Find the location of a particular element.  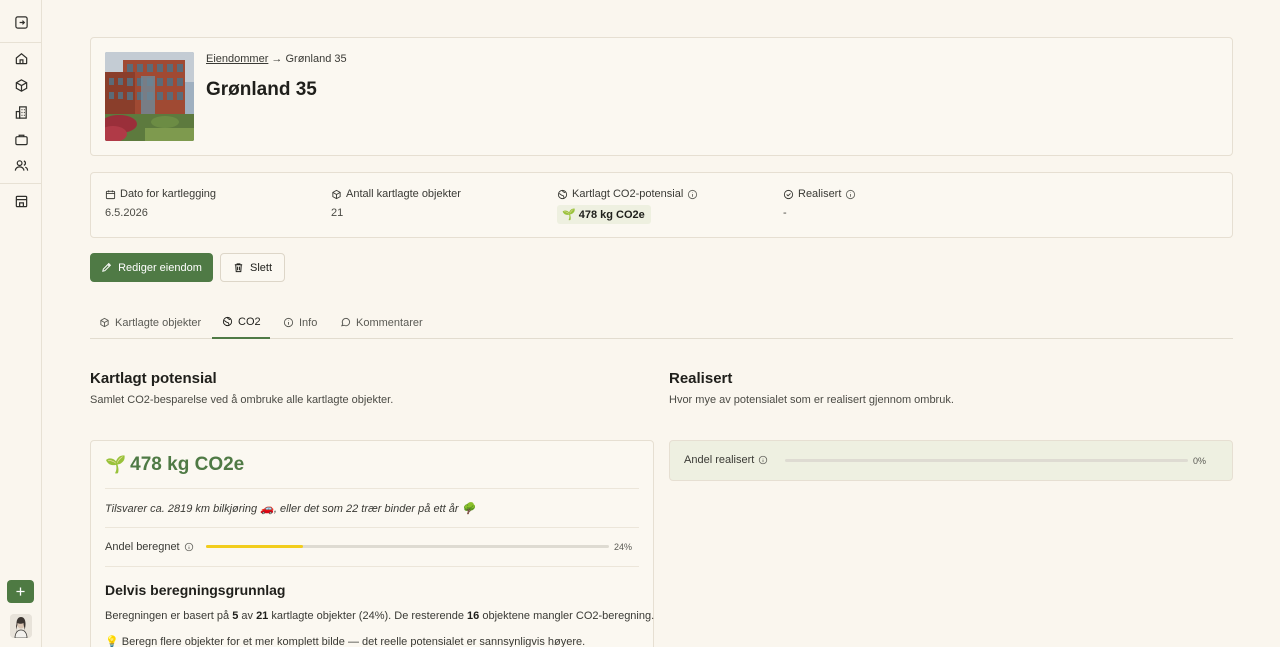

stat-objects: Antall kartlagte objekter 21 is located at coordinates (396, 203).